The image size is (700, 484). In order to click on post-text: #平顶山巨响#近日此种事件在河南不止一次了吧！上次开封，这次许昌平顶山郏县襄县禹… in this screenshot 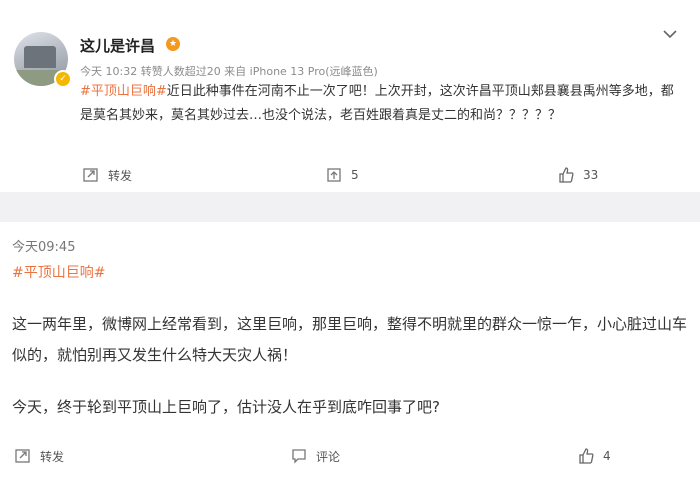, I will do `click(382, 104)`.